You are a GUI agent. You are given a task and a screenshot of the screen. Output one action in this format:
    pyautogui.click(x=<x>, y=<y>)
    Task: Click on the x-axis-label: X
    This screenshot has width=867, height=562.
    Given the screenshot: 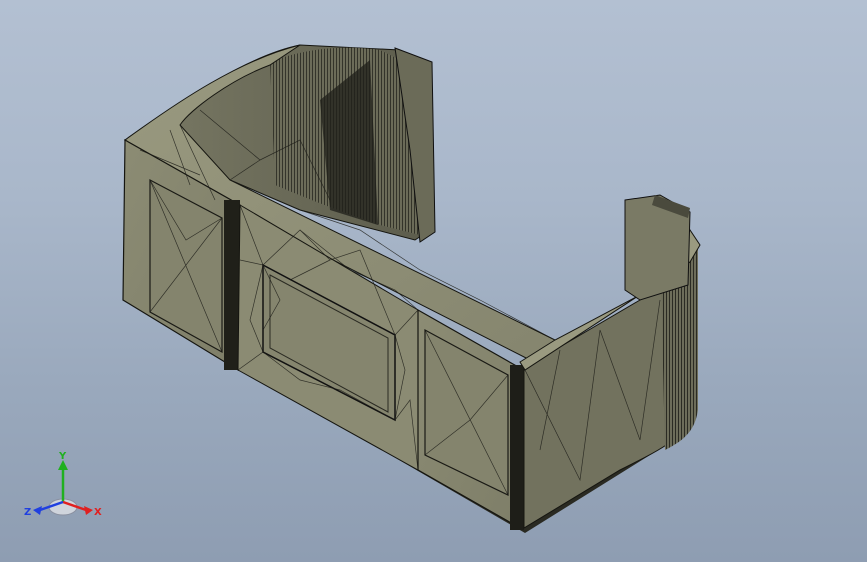 What is the action you would take?
    pyautogui.click(x=98, y=512)
    